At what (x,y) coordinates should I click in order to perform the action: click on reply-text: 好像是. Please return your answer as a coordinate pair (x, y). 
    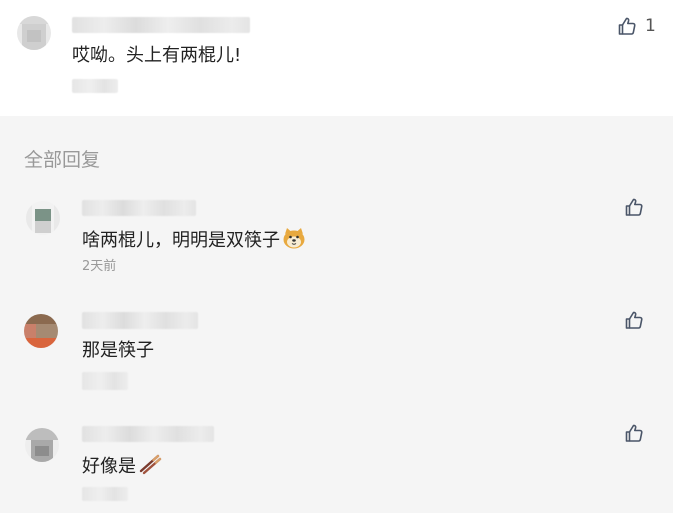
    Looking at the image, I should click on (122, 465).